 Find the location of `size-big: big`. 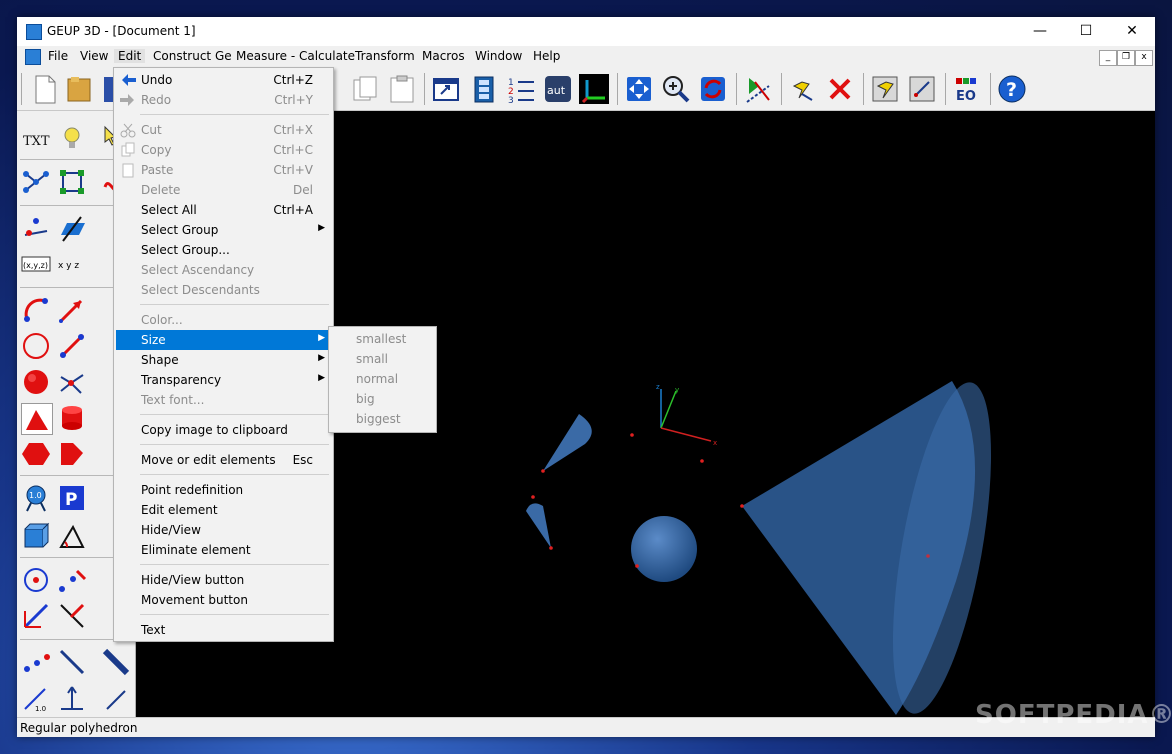

size-big: big is located at coordinates (365, 399).